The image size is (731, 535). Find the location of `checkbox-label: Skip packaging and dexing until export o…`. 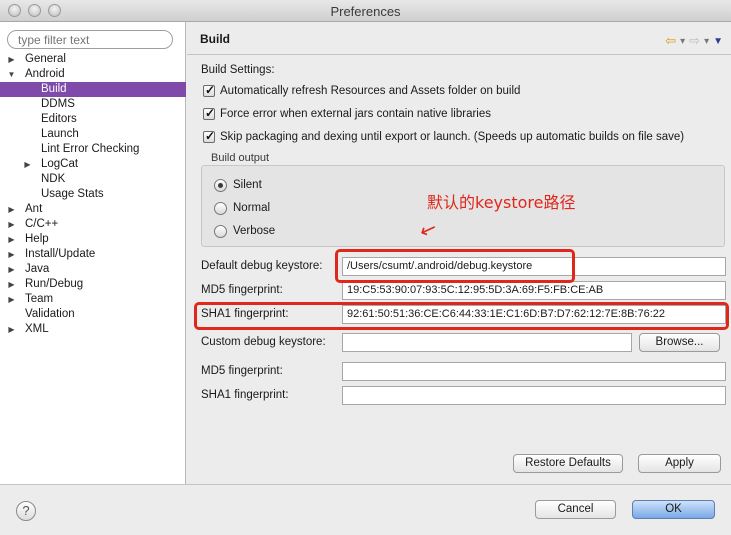

checkbox-label: Skip packaging and dexing until export o… is located at coordinates (452, 137).